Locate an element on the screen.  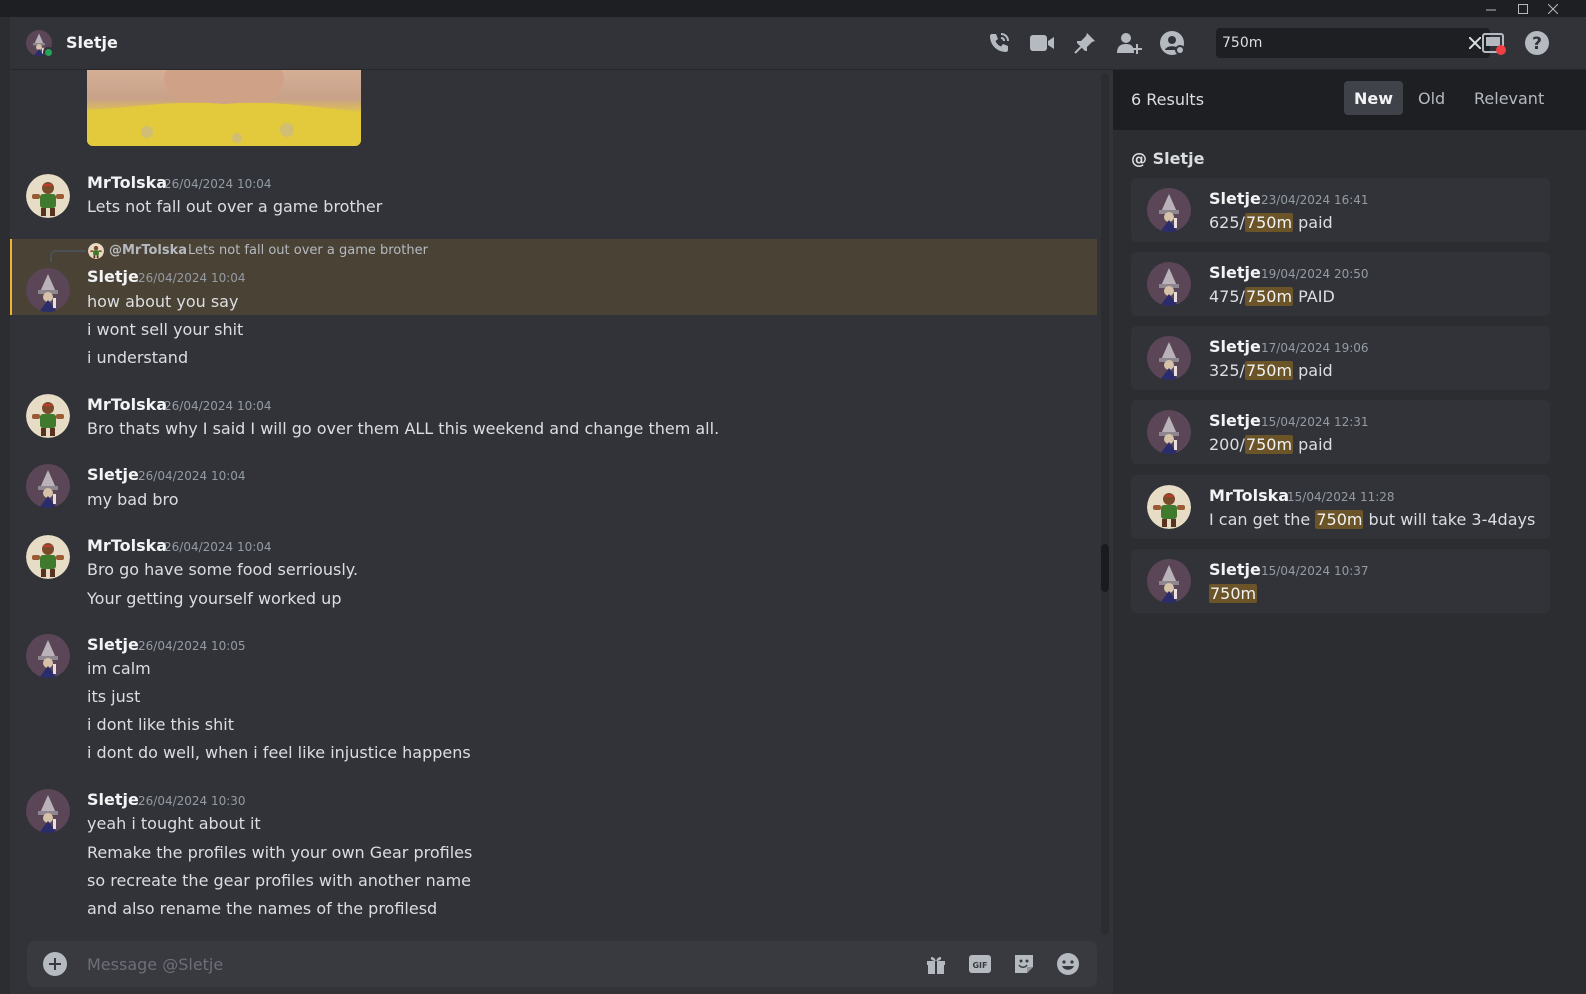
search-result: Sletje 15/04/2024 10:37 750m is located at coordinates (1340, 581).